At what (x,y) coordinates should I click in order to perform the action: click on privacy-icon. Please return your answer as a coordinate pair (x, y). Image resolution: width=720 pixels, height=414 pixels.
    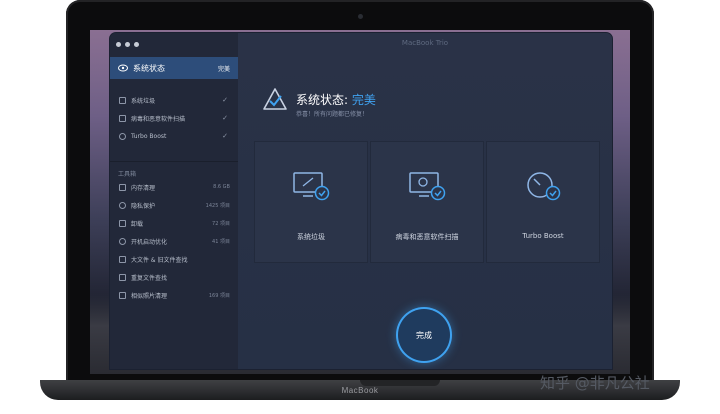
    Looking at the image, I should click on (122, 205).